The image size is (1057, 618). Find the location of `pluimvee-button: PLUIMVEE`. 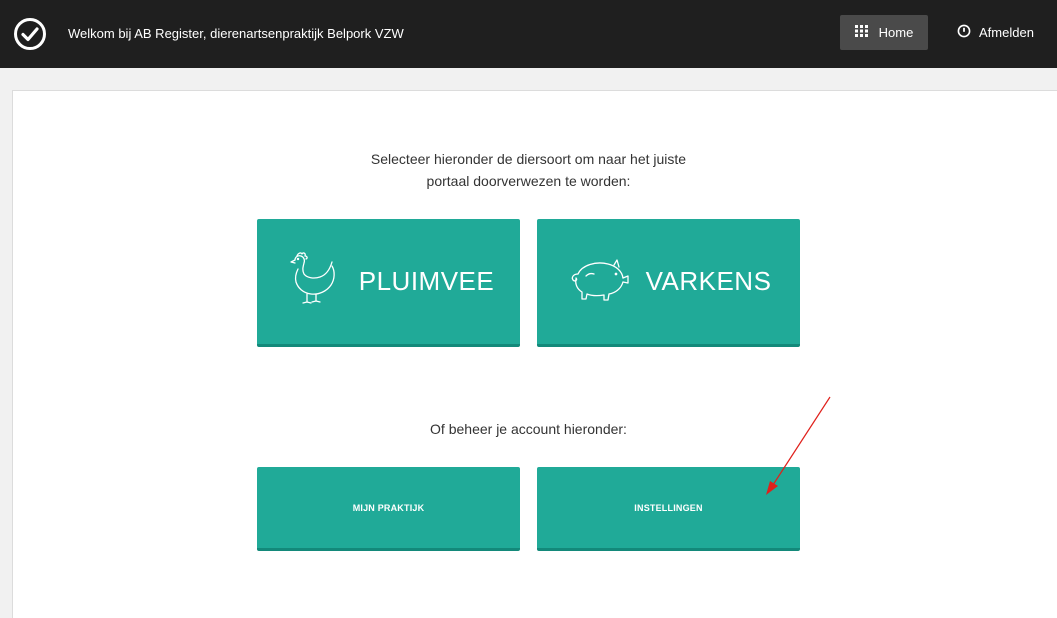

pluimvee-button: PLUIMVEE is located at coordinates (388, 283).